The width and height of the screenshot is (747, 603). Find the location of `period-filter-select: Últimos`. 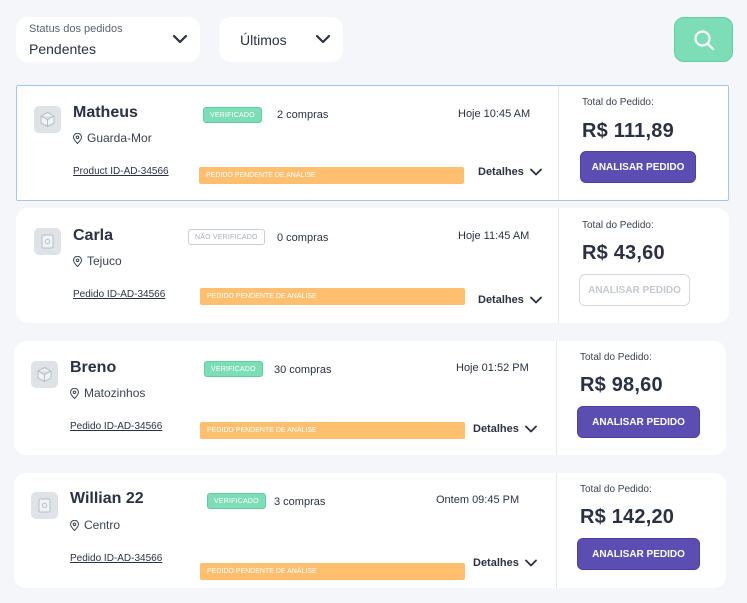

period-filter-select: Últimos is located at coordinates (281, 39).